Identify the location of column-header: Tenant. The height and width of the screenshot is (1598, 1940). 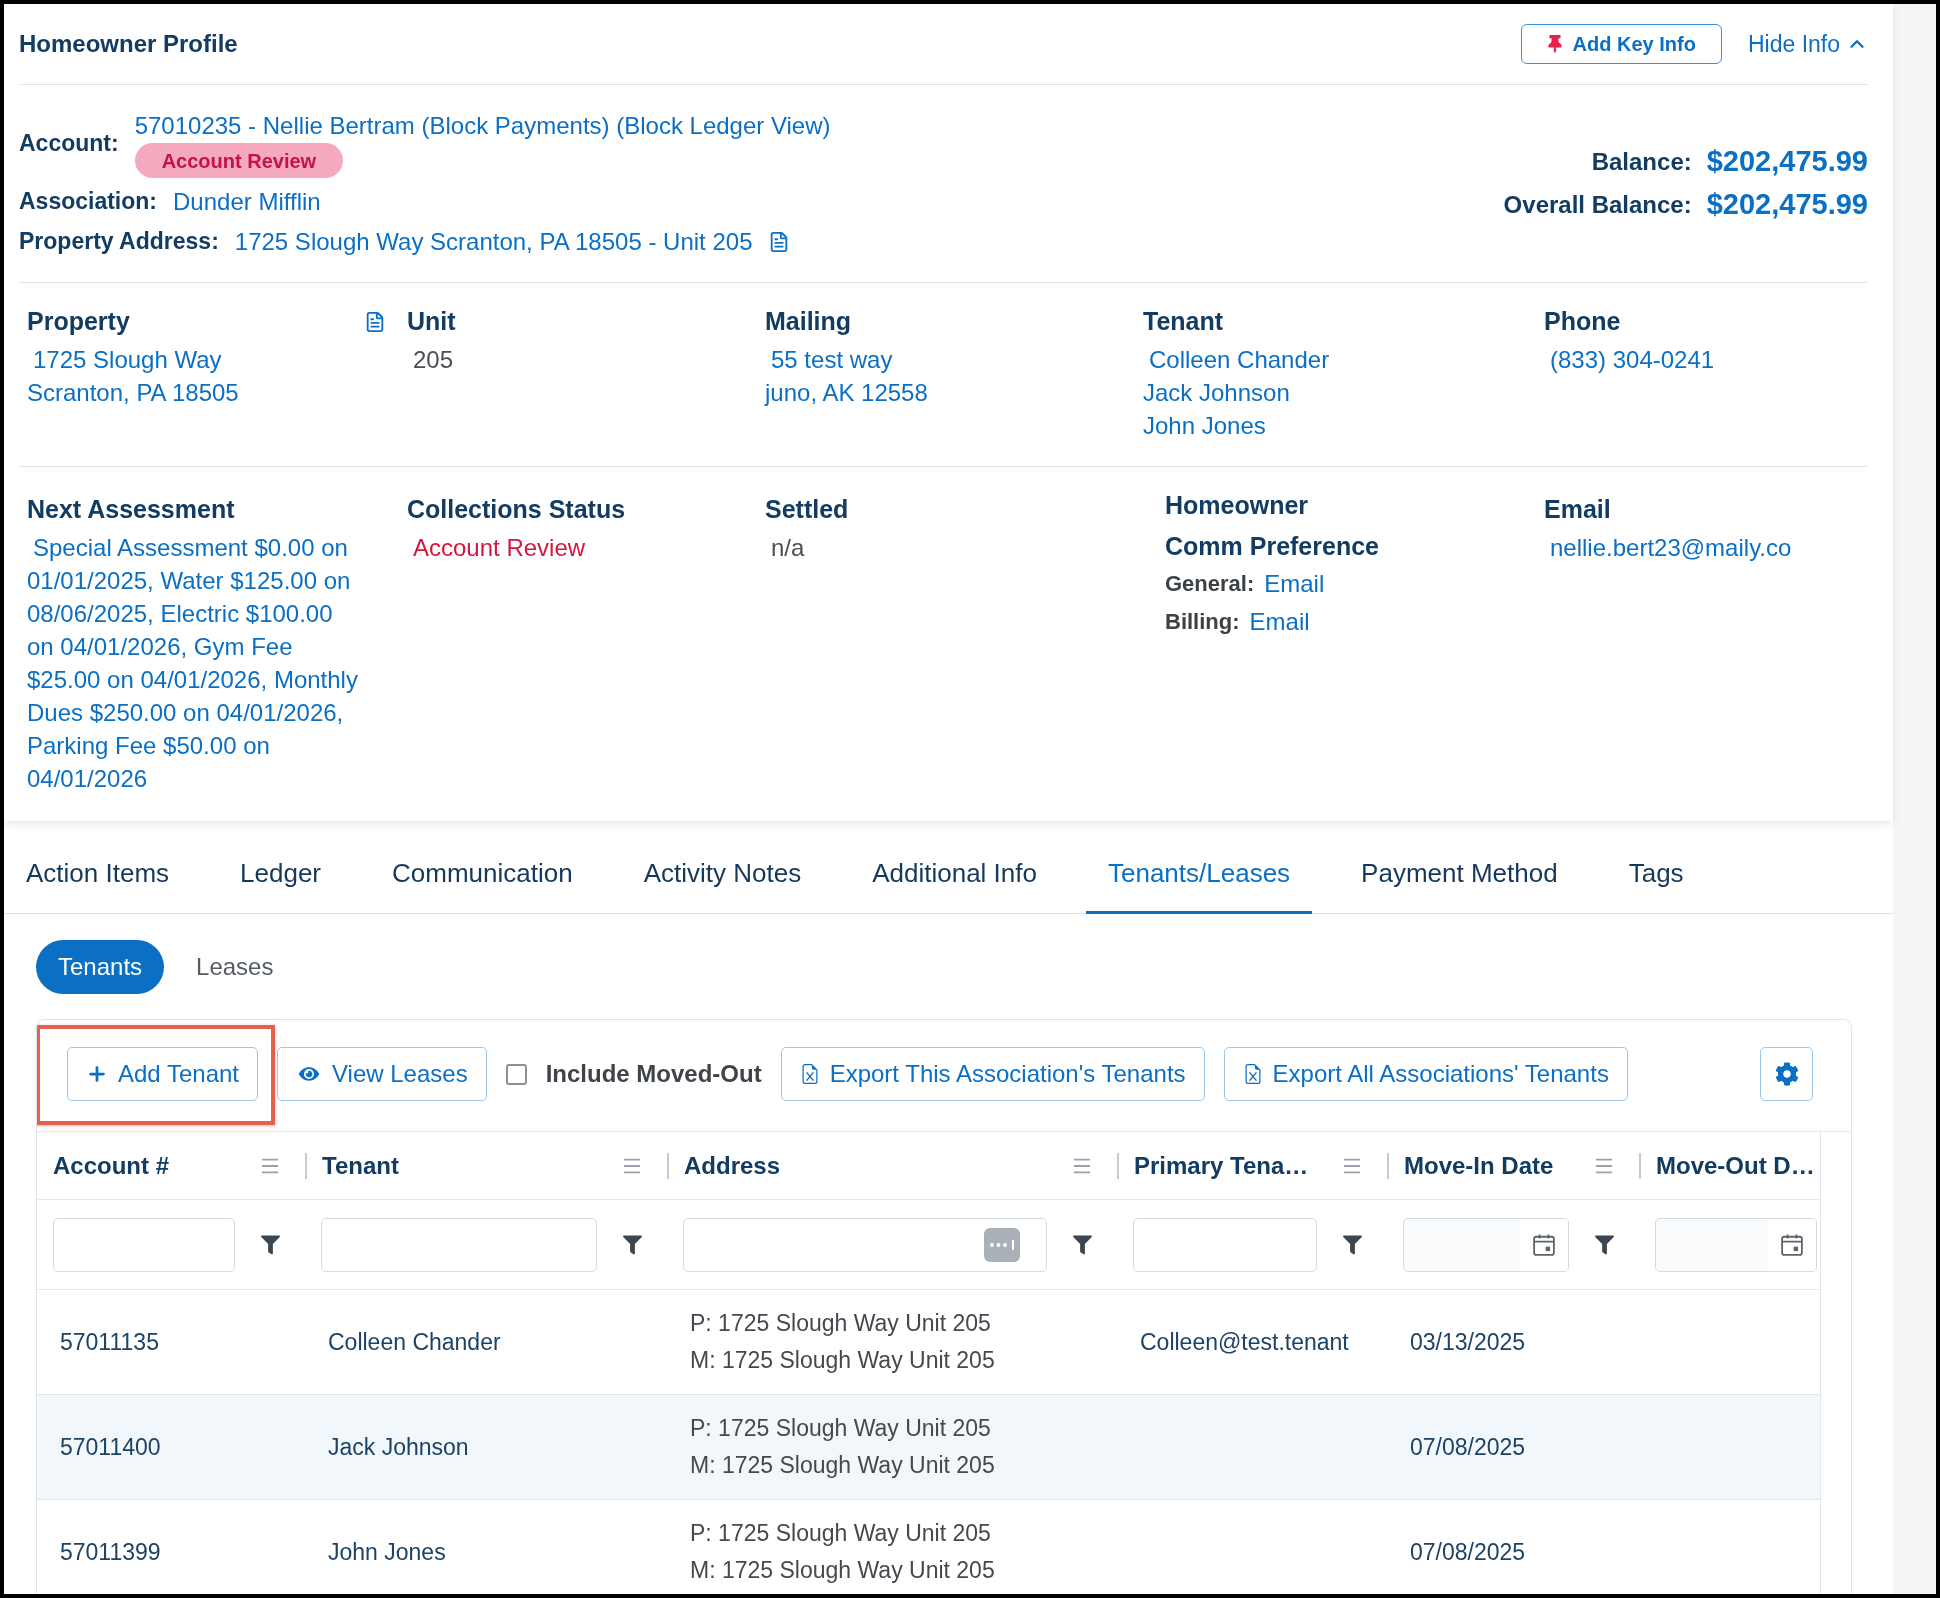
(360, 1165).